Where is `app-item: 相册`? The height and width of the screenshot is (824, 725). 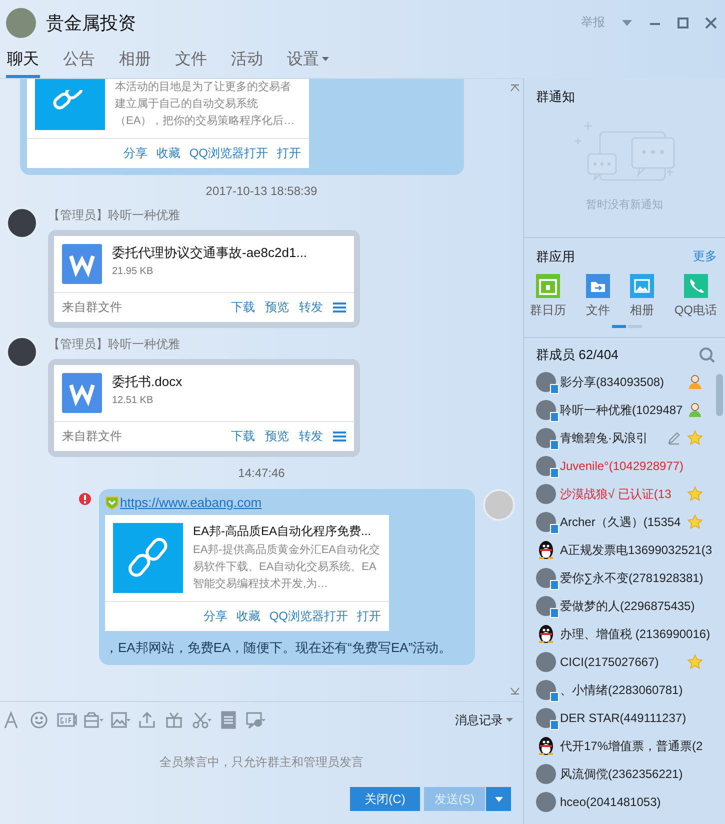
app-item: 相册 is located at coordinates (642, 296).